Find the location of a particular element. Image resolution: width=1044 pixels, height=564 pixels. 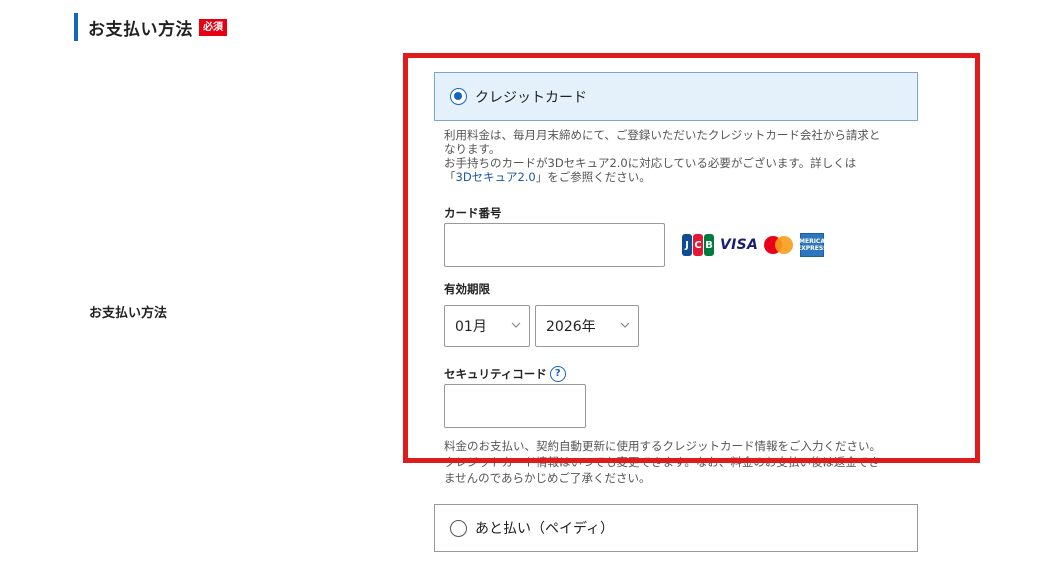

info-line: クレジットカード情報はいつでも変更できます。なお、料金のお支払い後は返金でき is located at coordinates (662, 462).